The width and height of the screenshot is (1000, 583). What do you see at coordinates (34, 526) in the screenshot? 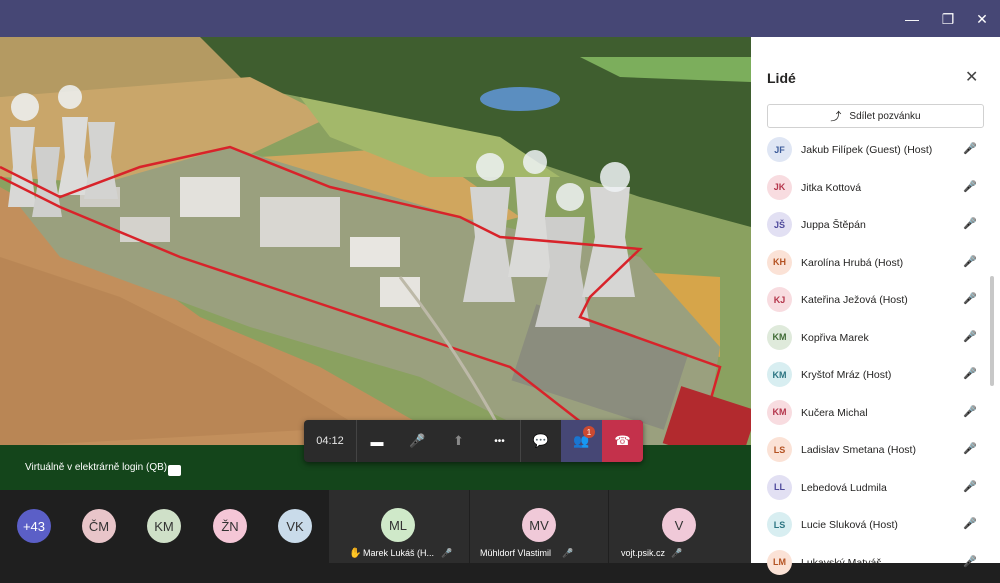
I see `overflow-participants: +43` at bounding box center [34, 526].